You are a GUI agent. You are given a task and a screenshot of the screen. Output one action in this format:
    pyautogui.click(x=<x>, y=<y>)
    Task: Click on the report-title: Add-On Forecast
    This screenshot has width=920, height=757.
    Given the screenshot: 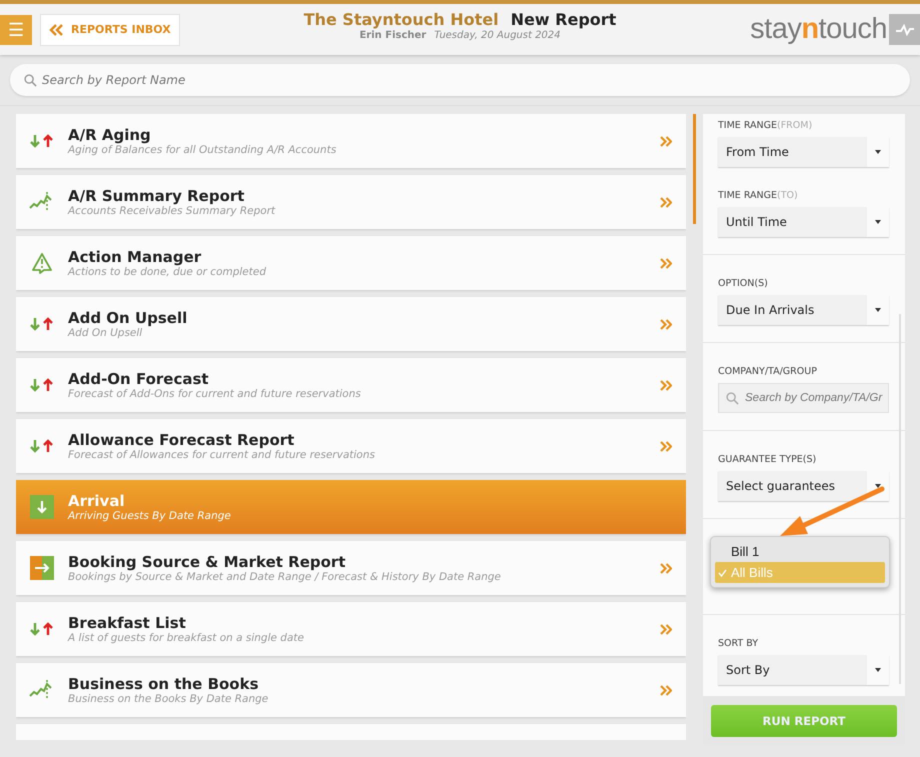 What is the action you would take?
    pyautogui.click(x=139, y=379)
    